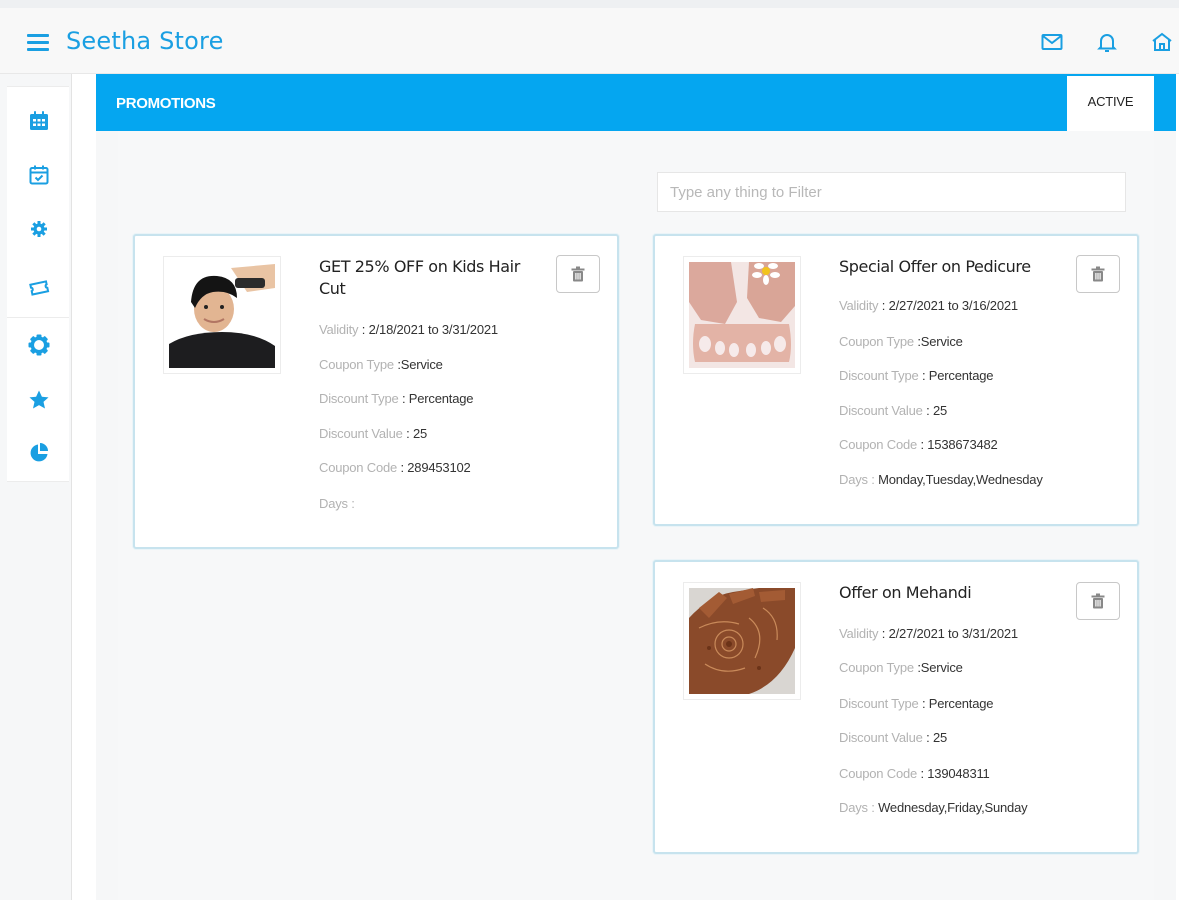  What do you see at coordinates (1052, 42) in the screenshot?
I see `mail-icon` at bounding box center [1052, 42].